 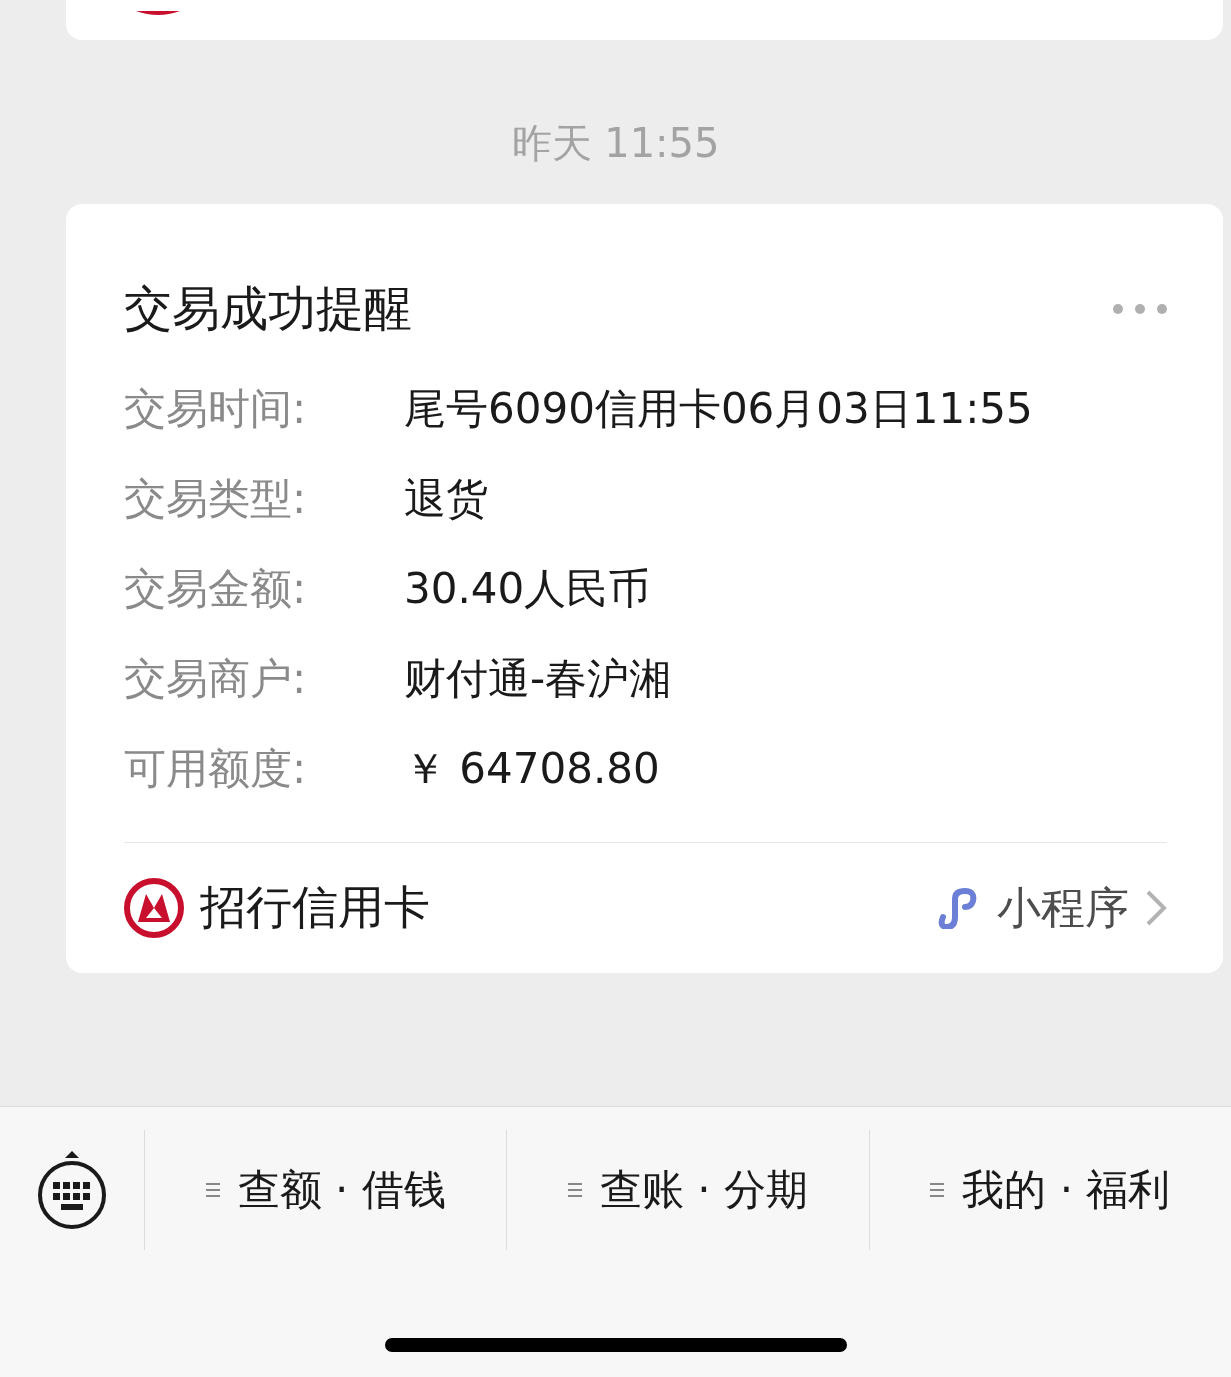 What do you see at coordinates (718, 409) in the screenshot?
I see `field-value: 尾号6090信用卡06月03日11:55` at bounding box center [718, 409].